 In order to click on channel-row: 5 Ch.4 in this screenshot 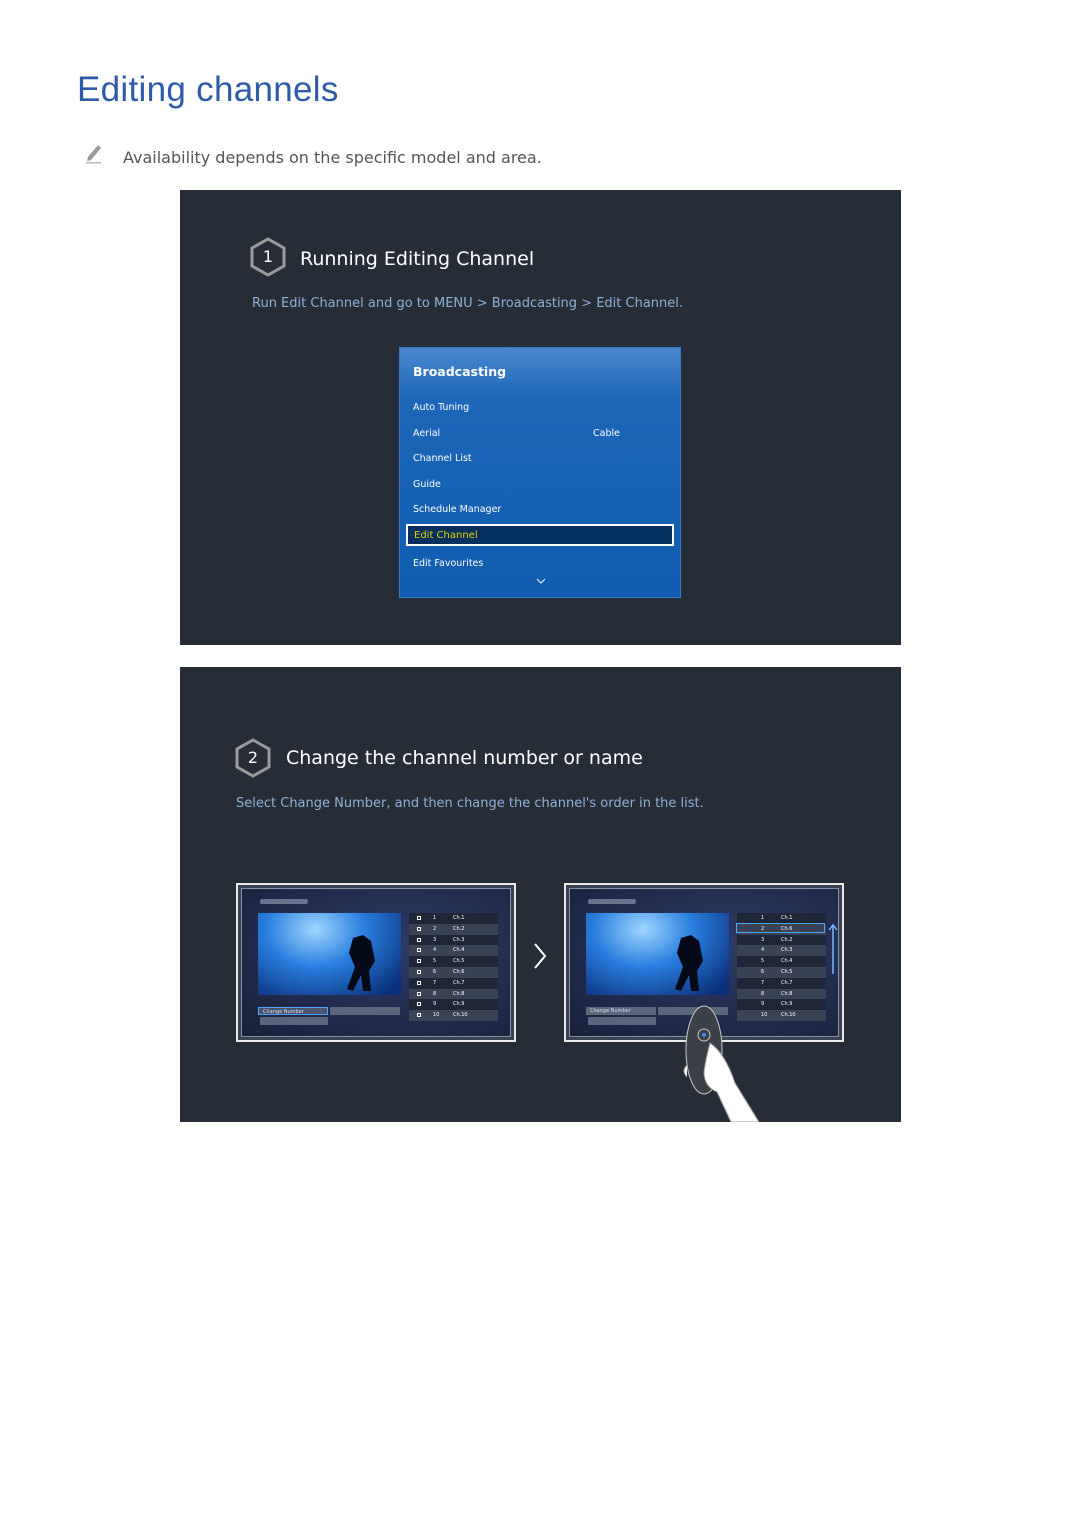, I will do `click(781, 961)`.